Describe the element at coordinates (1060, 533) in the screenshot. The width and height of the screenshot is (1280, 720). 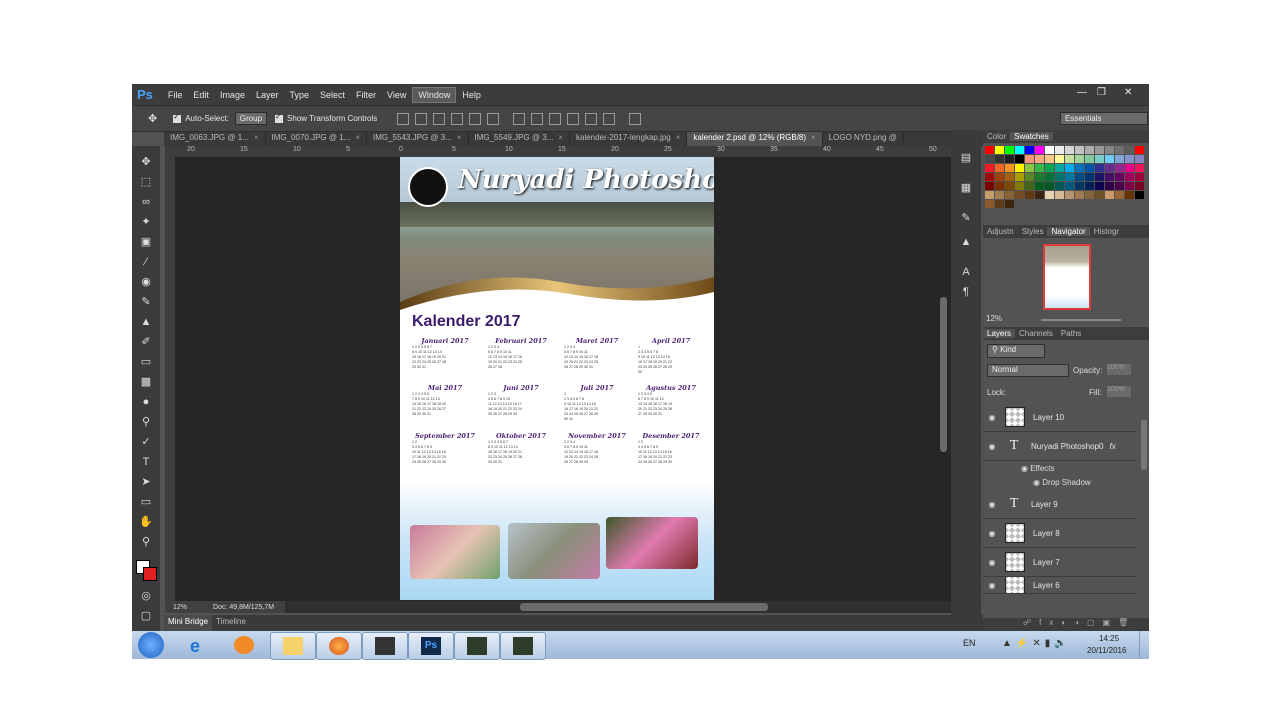
I see `layer-row: ◉ Layer 8` at that location.